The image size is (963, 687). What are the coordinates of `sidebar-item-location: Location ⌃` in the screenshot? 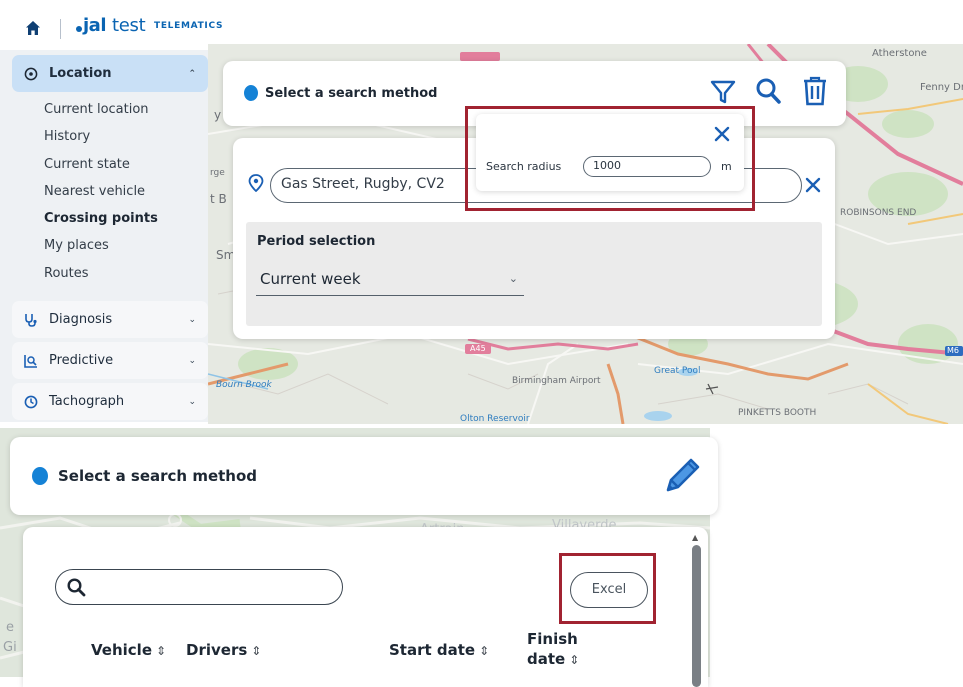 It's located at (110, 73).